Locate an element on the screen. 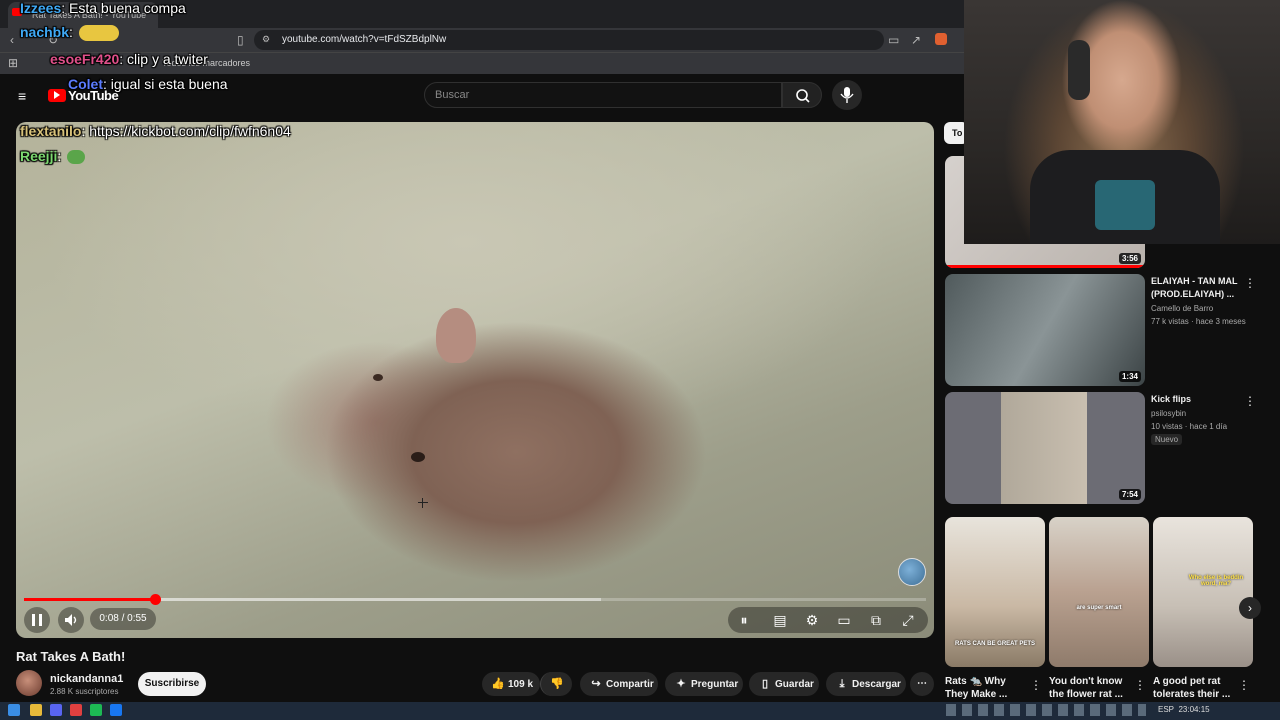 Image resolution: width=1280 pixels, height=720 pixels. thumbs-down-icon: 👎 is located at coordinates (557, 684).